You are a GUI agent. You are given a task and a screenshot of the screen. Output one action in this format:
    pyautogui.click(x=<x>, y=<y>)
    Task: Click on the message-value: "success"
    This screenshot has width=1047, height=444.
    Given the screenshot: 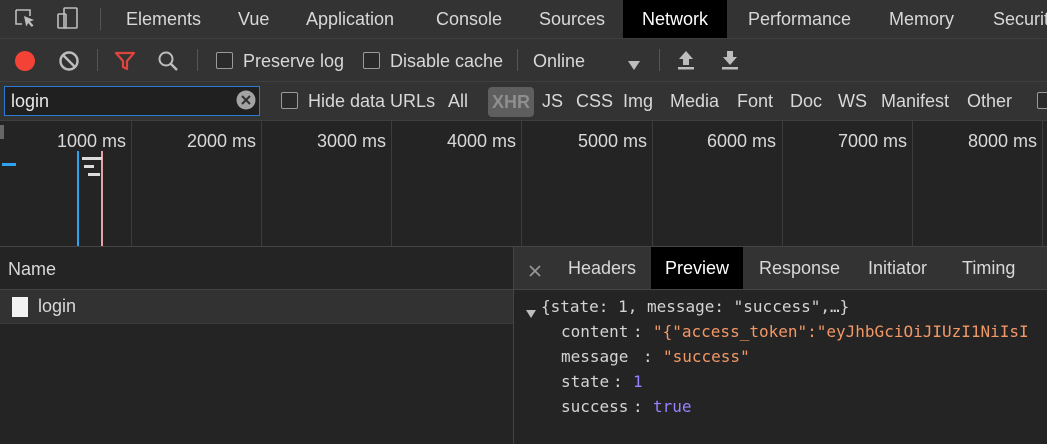 What is the action you would take?
    pyautogui.click(x=706, y=356)
    